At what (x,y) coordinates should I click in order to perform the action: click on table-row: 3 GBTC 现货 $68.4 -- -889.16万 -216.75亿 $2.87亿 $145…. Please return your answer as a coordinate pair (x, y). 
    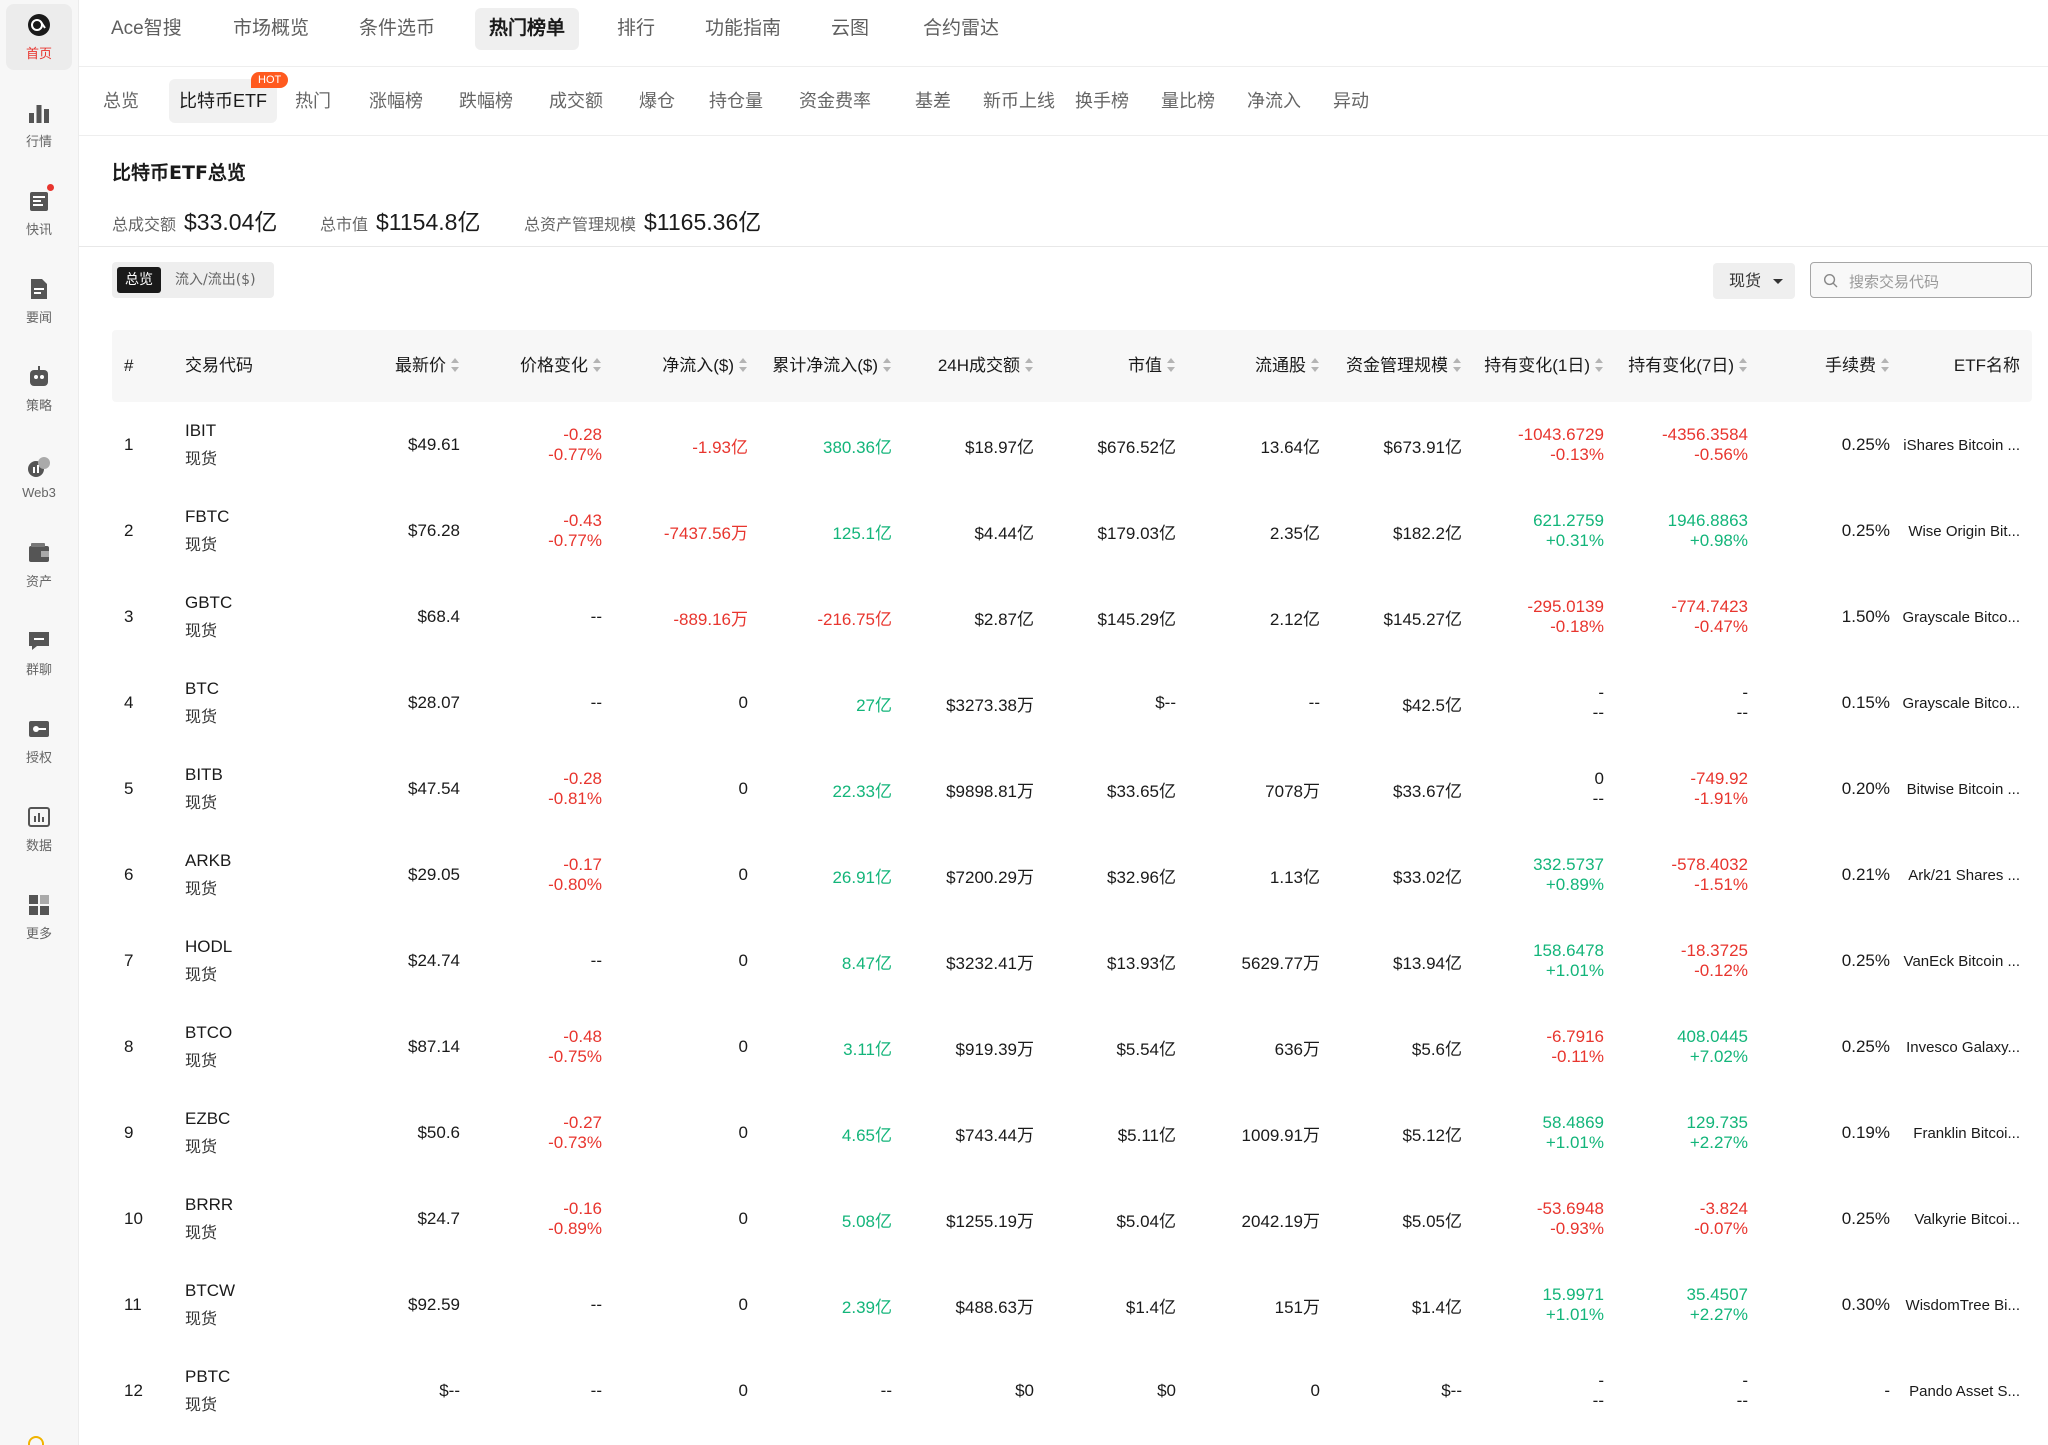
    Looking at the image, I should click on (1010, 617).